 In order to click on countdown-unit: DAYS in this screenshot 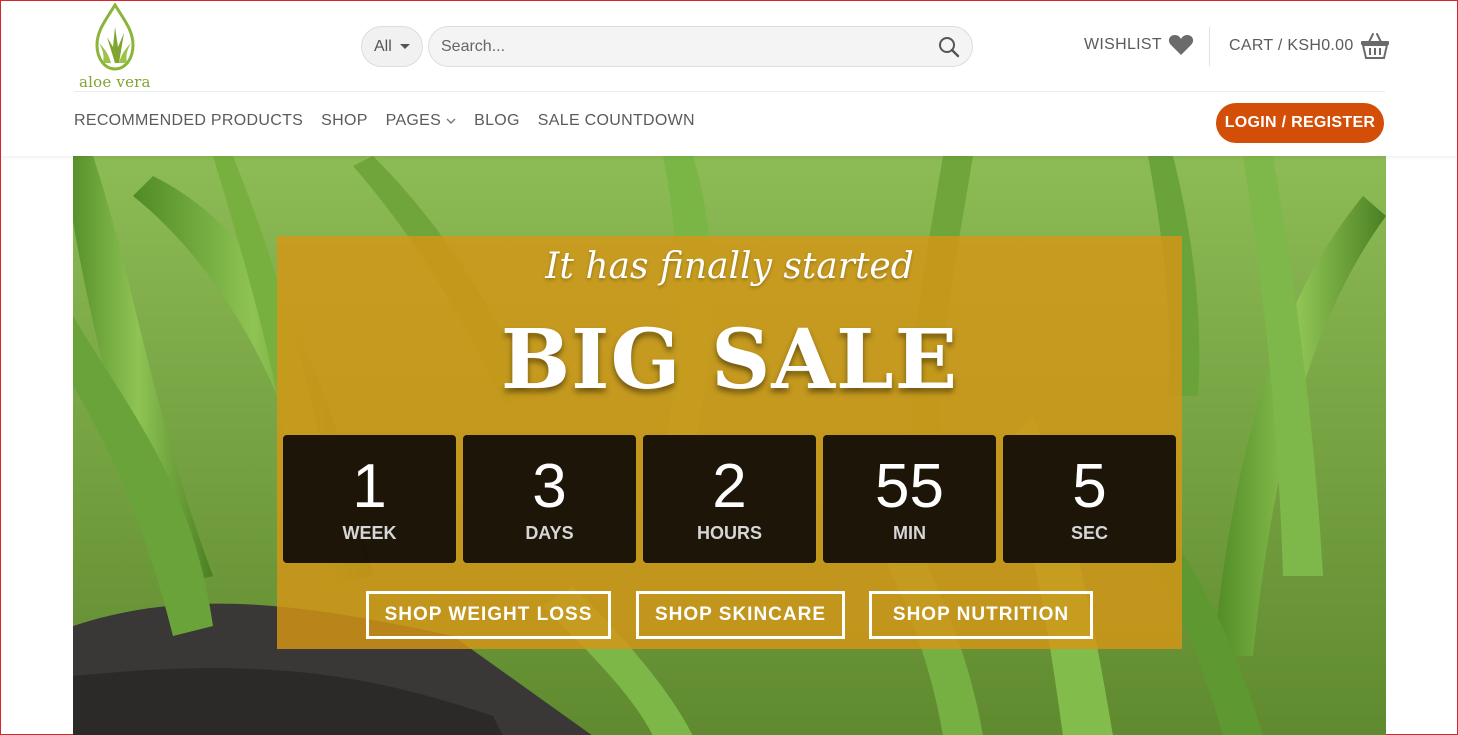, I will do `click(549, 533)`.